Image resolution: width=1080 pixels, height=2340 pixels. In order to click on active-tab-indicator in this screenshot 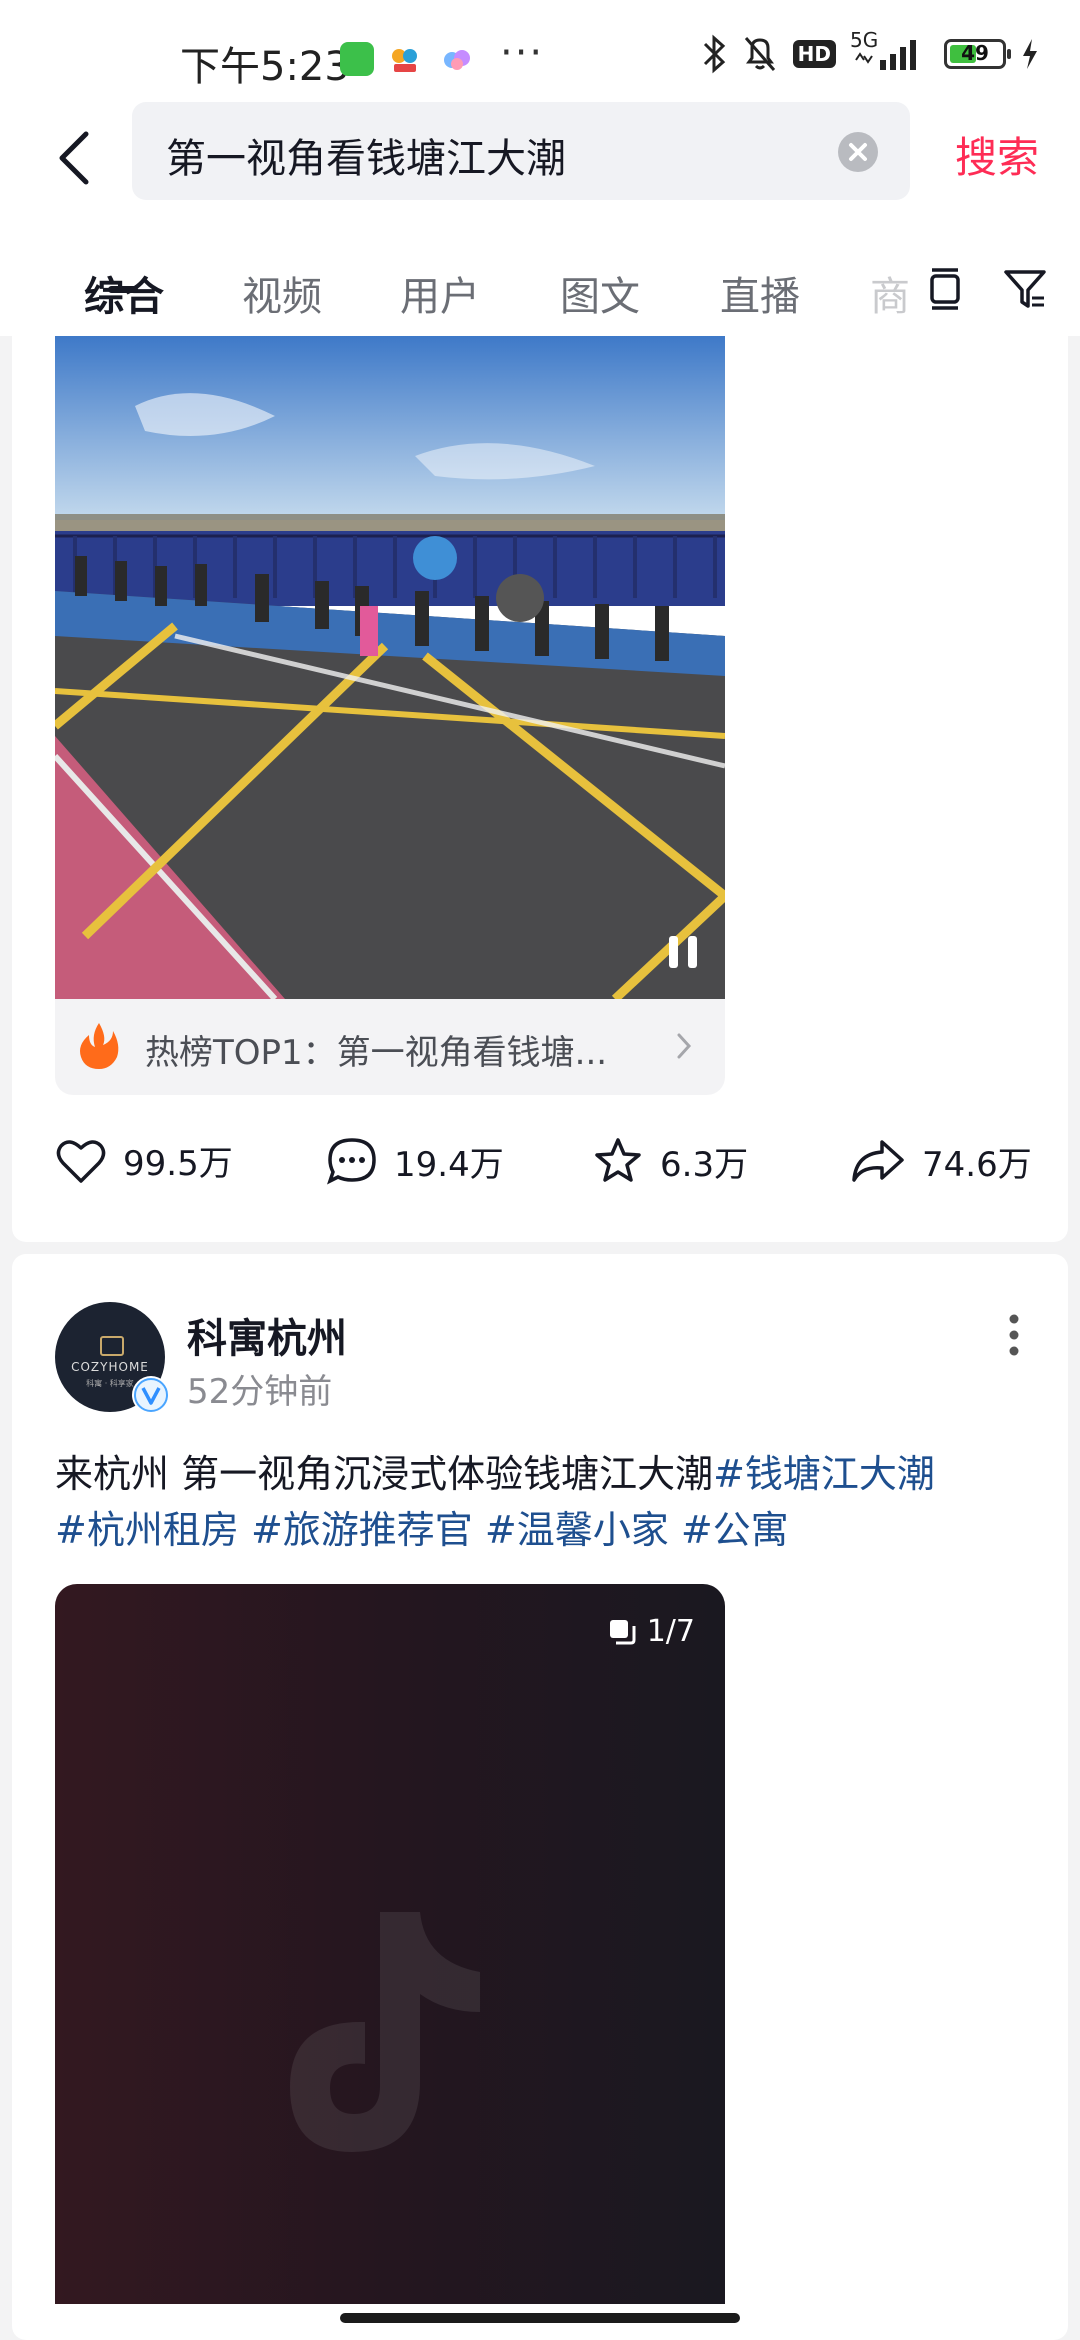, I will do `click(123, 289)`.